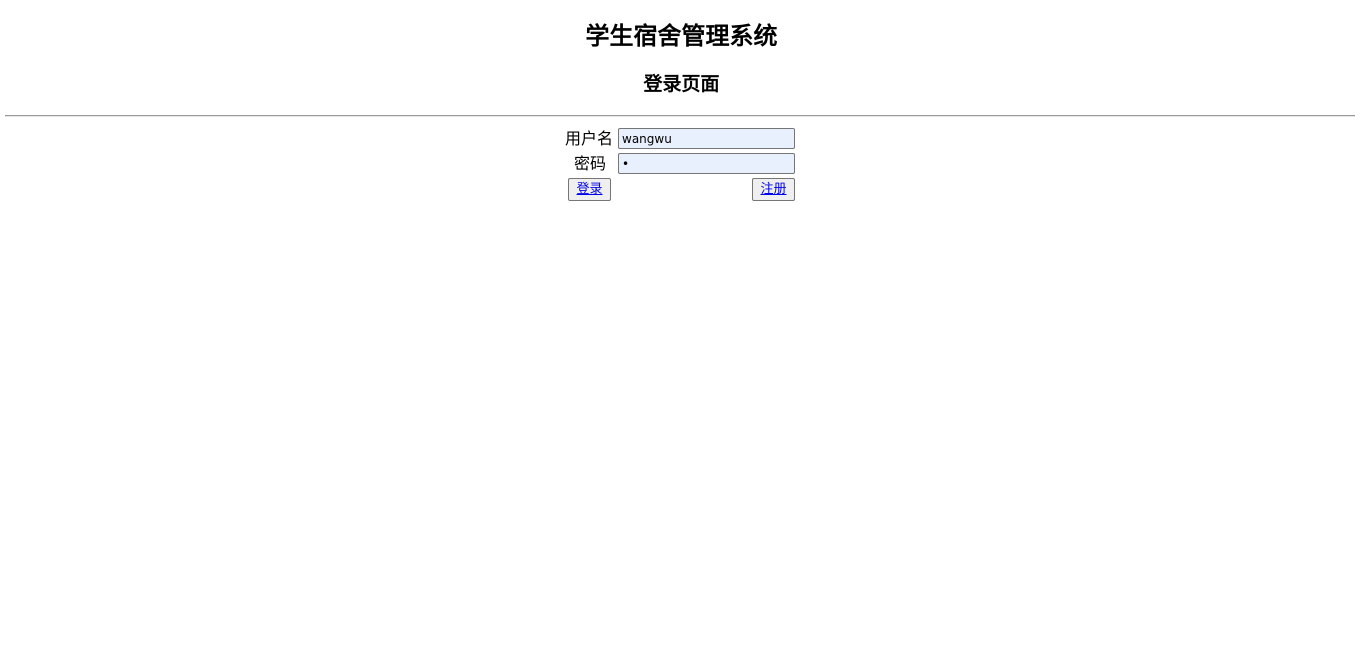 This screenshot has height=655, width=1363. I want to click on login-link: 登录, so click(589, 189).